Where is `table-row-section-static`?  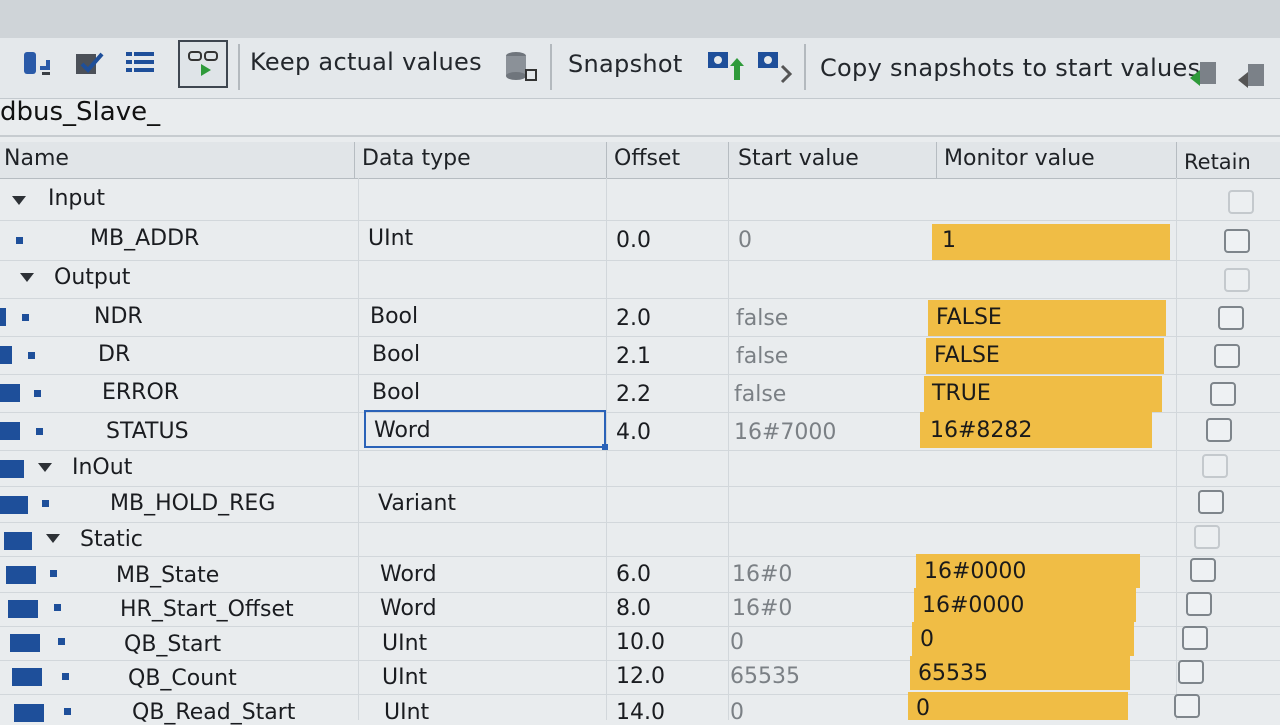
table-row-section-static is located at coordinates (640, 539).